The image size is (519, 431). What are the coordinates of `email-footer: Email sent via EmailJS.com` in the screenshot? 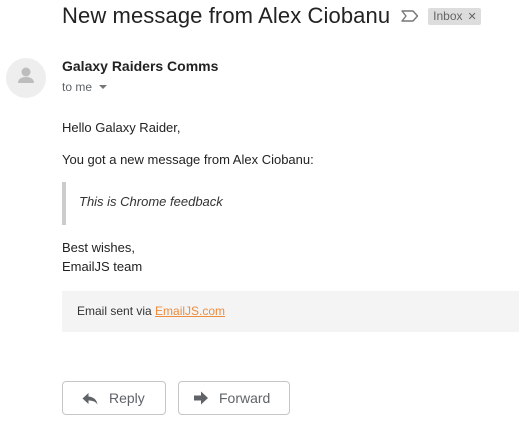 It's located at (290, 311).